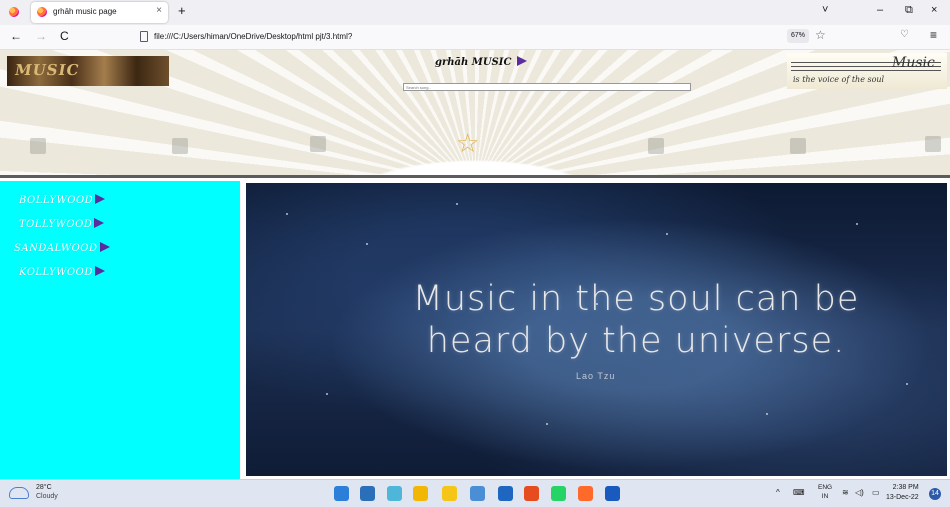  Describe the element at coordinates (47, 496) in the screenshot. I see `weather-condition: Cloudy` at that location.